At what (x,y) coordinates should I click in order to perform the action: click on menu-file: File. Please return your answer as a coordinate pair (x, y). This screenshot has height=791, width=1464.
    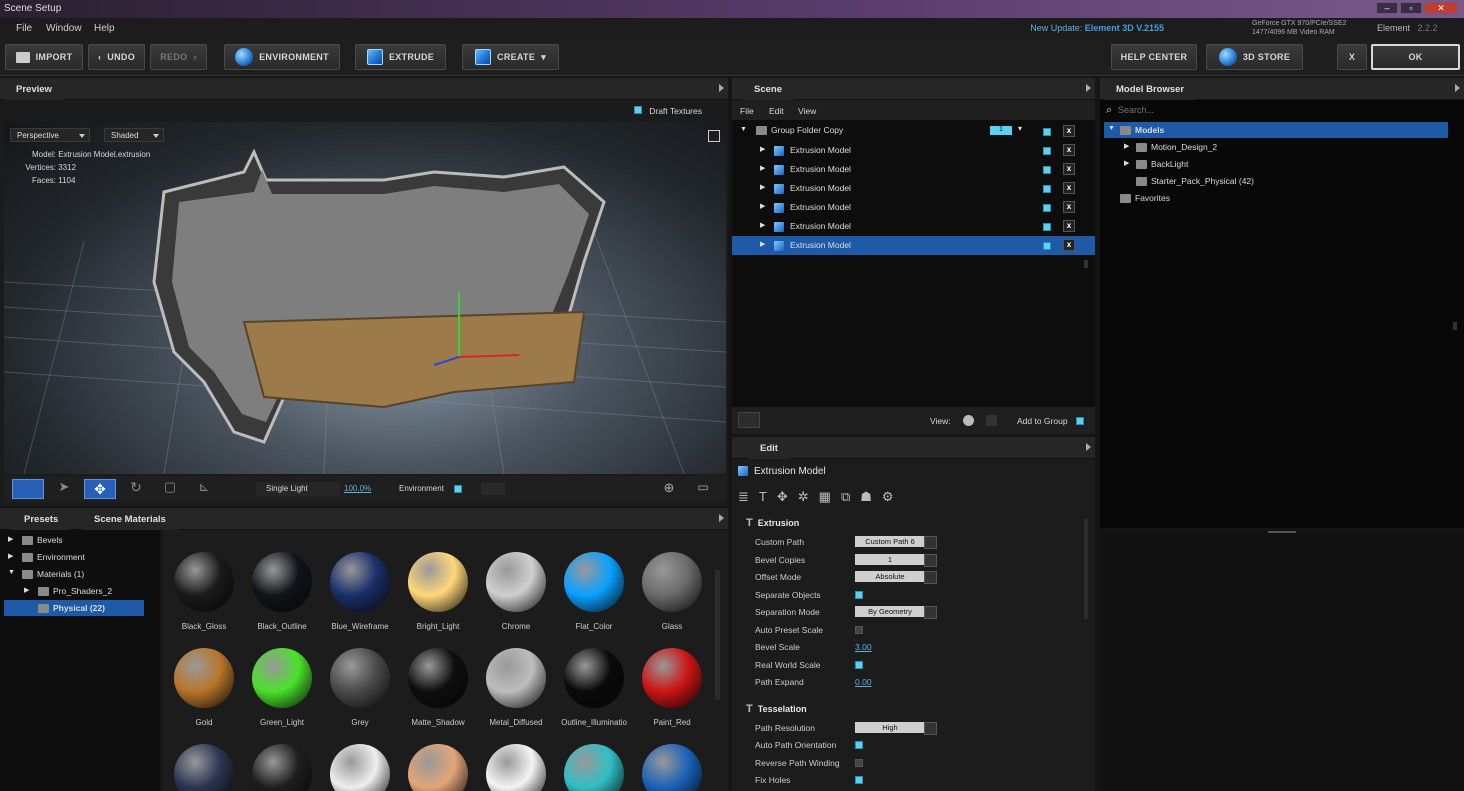
    Looking at the image, I should click on (24, 28).